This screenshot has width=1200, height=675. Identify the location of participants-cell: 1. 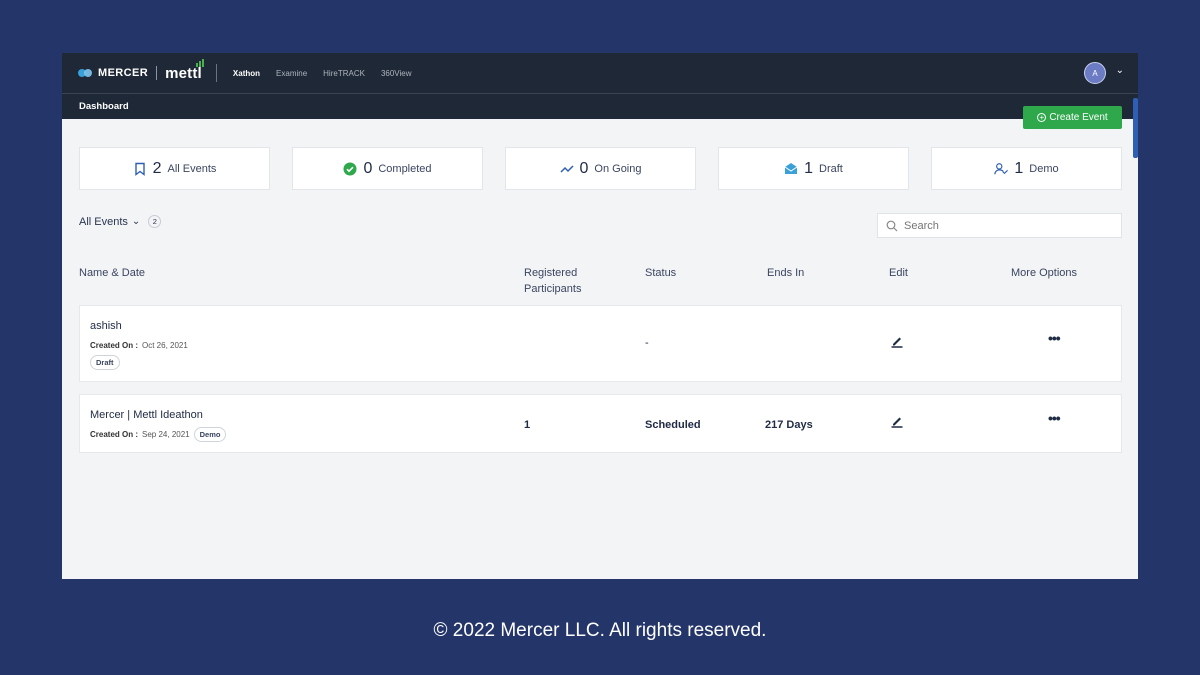
(527, 425).